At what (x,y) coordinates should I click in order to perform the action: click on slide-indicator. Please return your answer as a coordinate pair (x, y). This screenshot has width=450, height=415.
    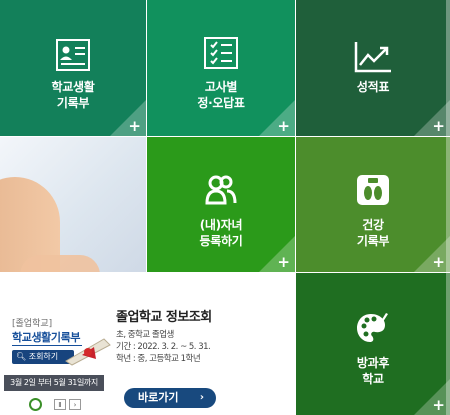
    Looking at the image, I should click on (35, 404).